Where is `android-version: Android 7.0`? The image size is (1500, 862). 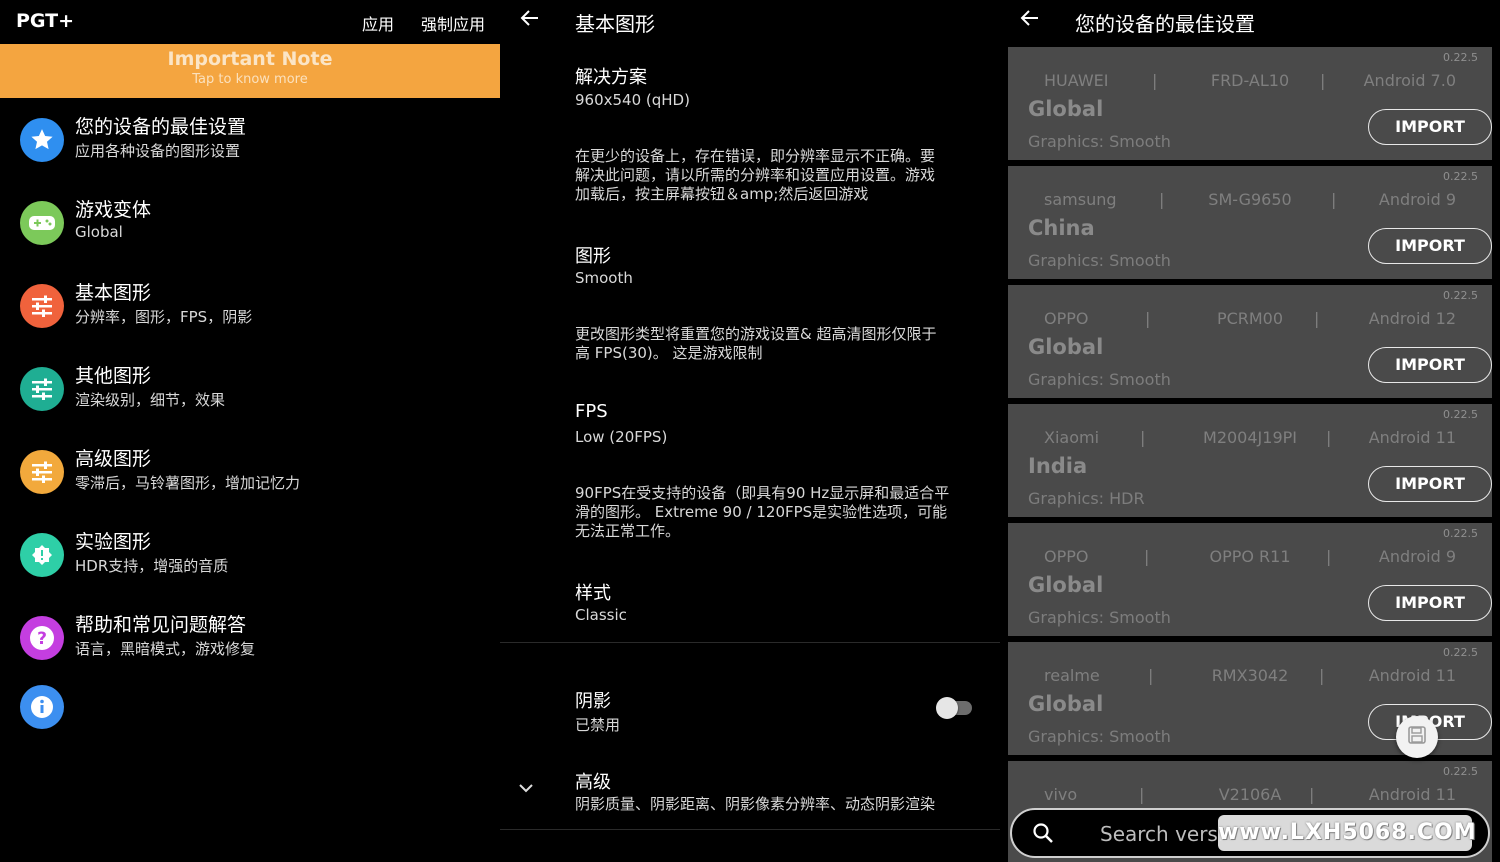 android-version: Android 7.0 is located at coordinates (1409, 80).